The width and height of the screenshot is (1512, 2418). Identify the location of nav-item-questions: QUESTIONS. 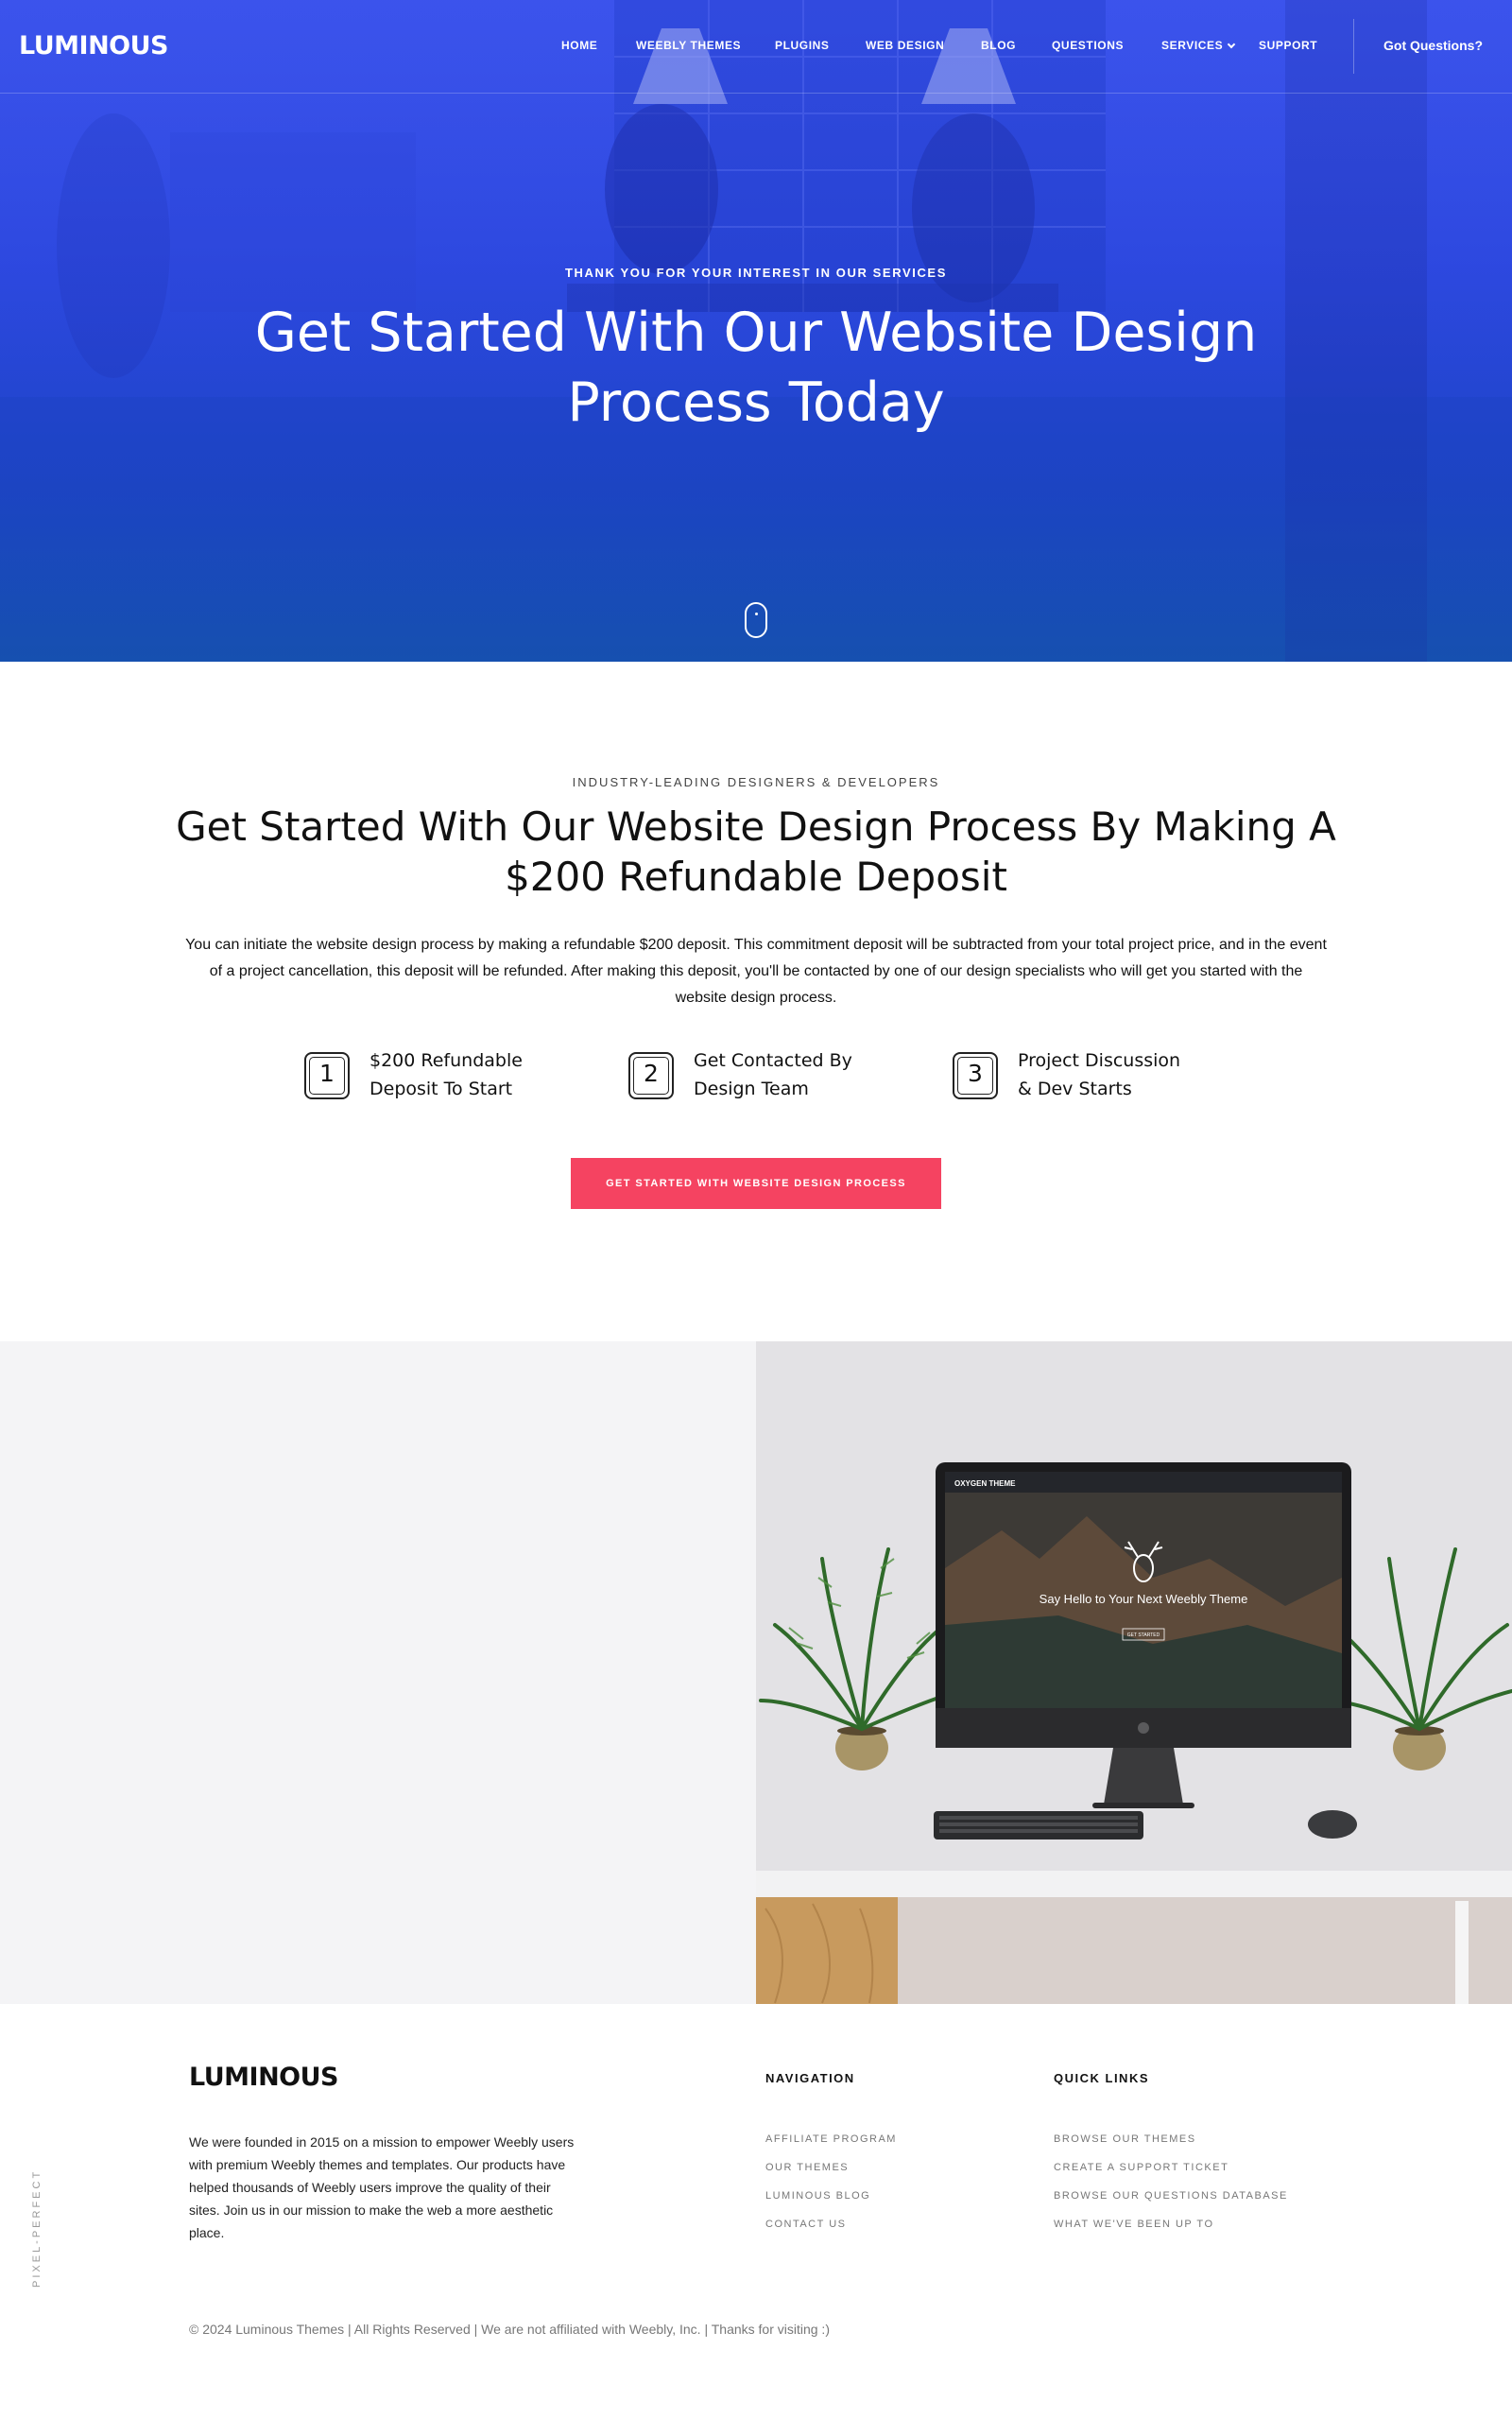
(1088, 46).